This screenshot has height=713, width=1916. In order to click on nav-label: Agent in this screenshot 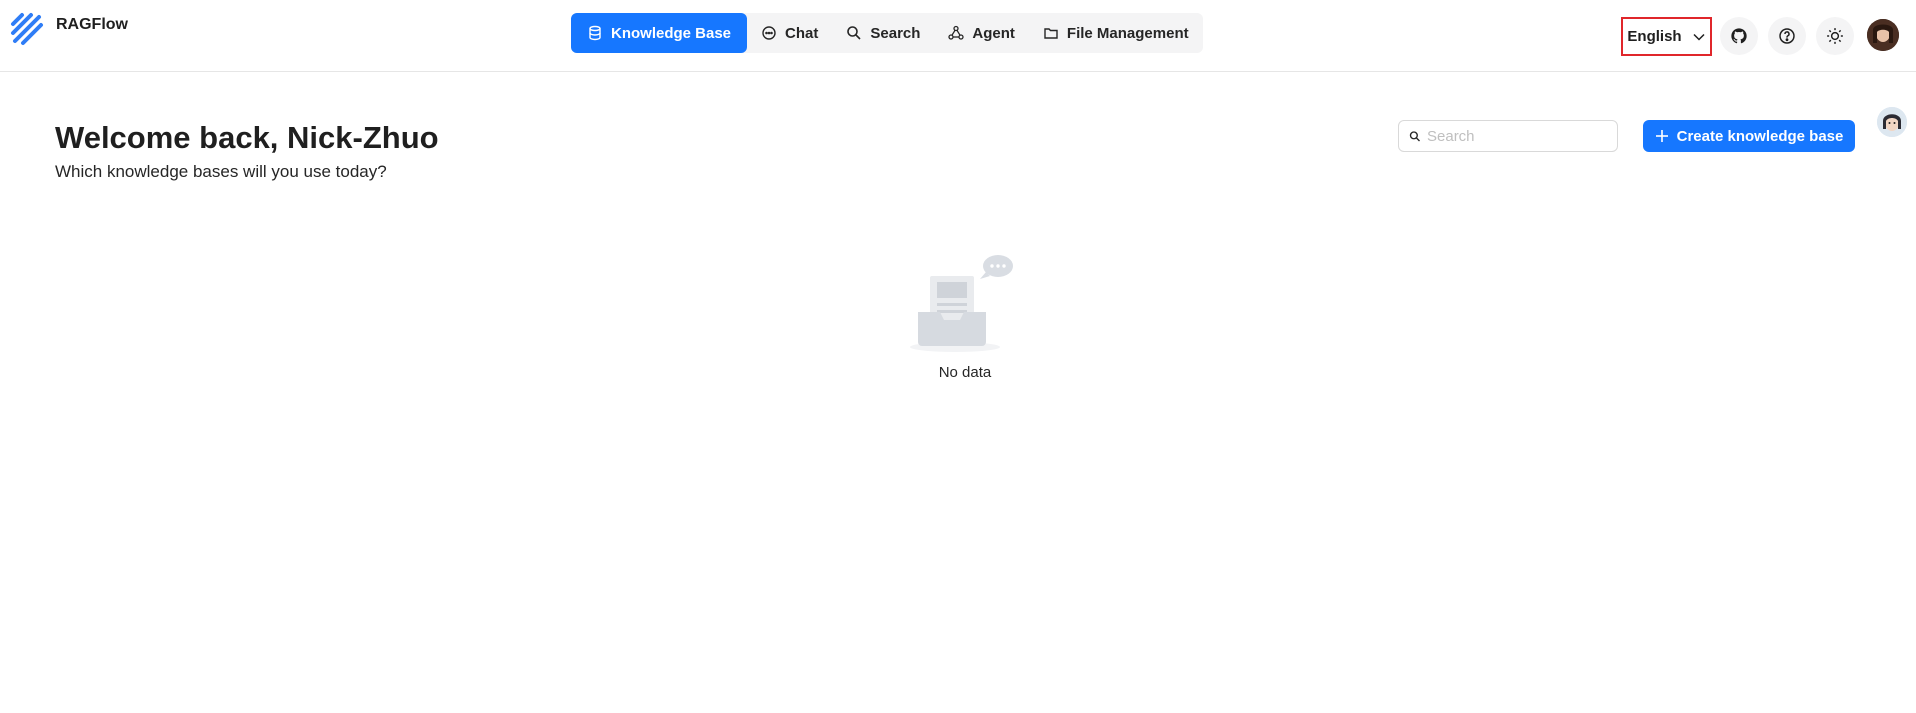, I will do `click(993, 33)`.